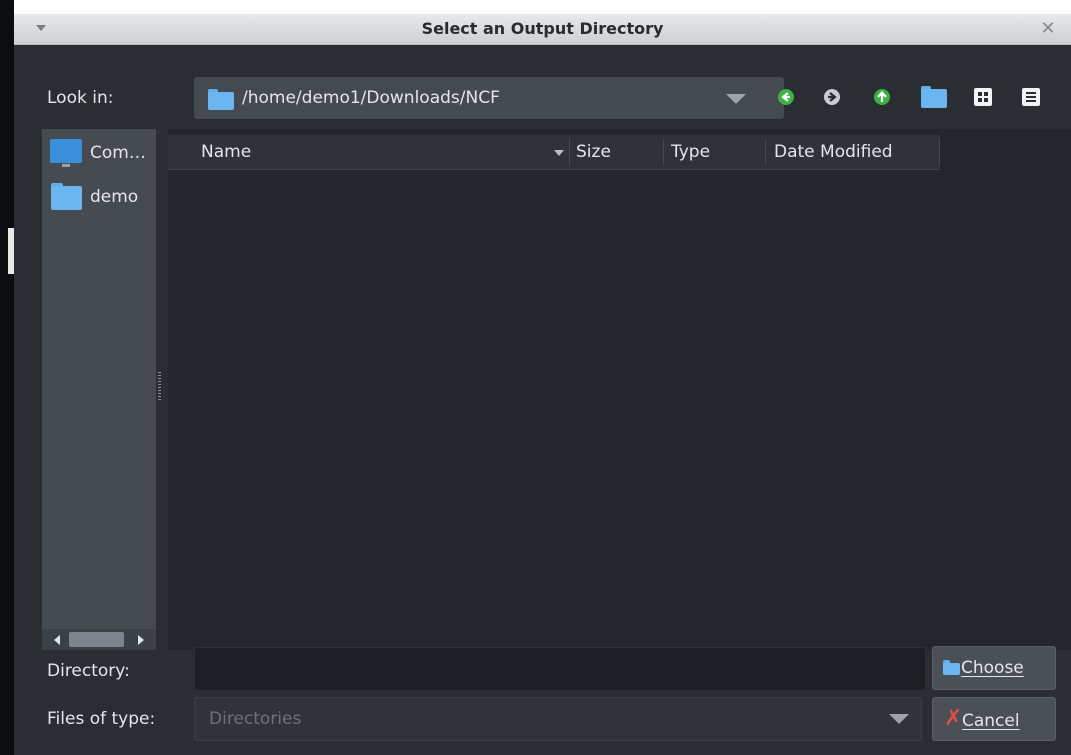  Describe the element at coordinates (559, 153) in the screenshot. I see `sort-descending-icon` at that location.